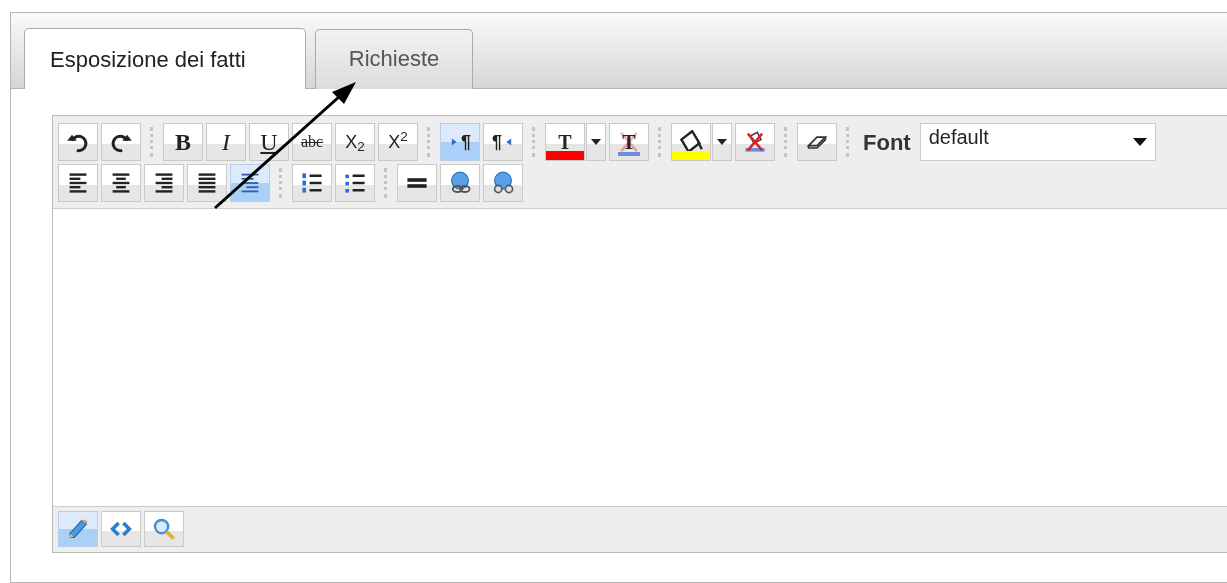 The width and height of the screenshot is (1227, 583). I want to click on remove-link-button, so click(503, 183).